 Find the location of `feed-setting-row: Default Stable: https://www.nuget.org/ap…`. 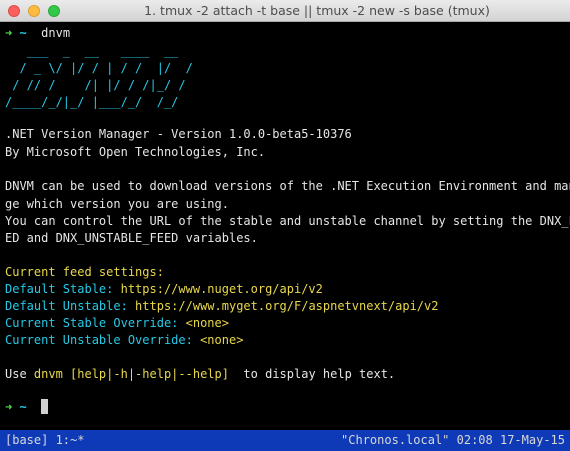

feed-setting-row: Default Stable: https://www.nuget.org/ap… is located at coordinates (164, 289).